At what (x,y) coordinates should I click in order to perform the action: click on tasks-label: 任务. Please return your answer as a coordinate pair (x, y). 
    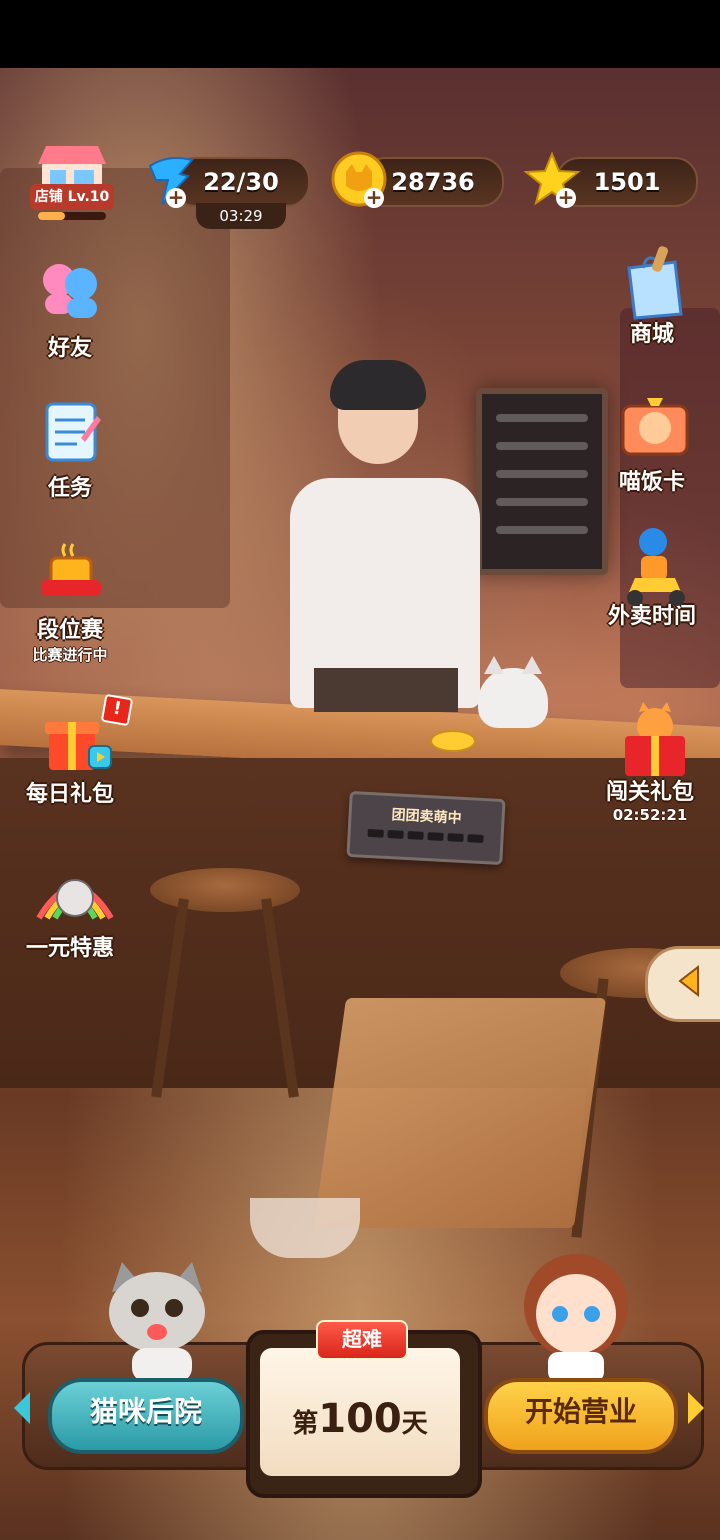
    Looking at the image, I should click on (69, 488).